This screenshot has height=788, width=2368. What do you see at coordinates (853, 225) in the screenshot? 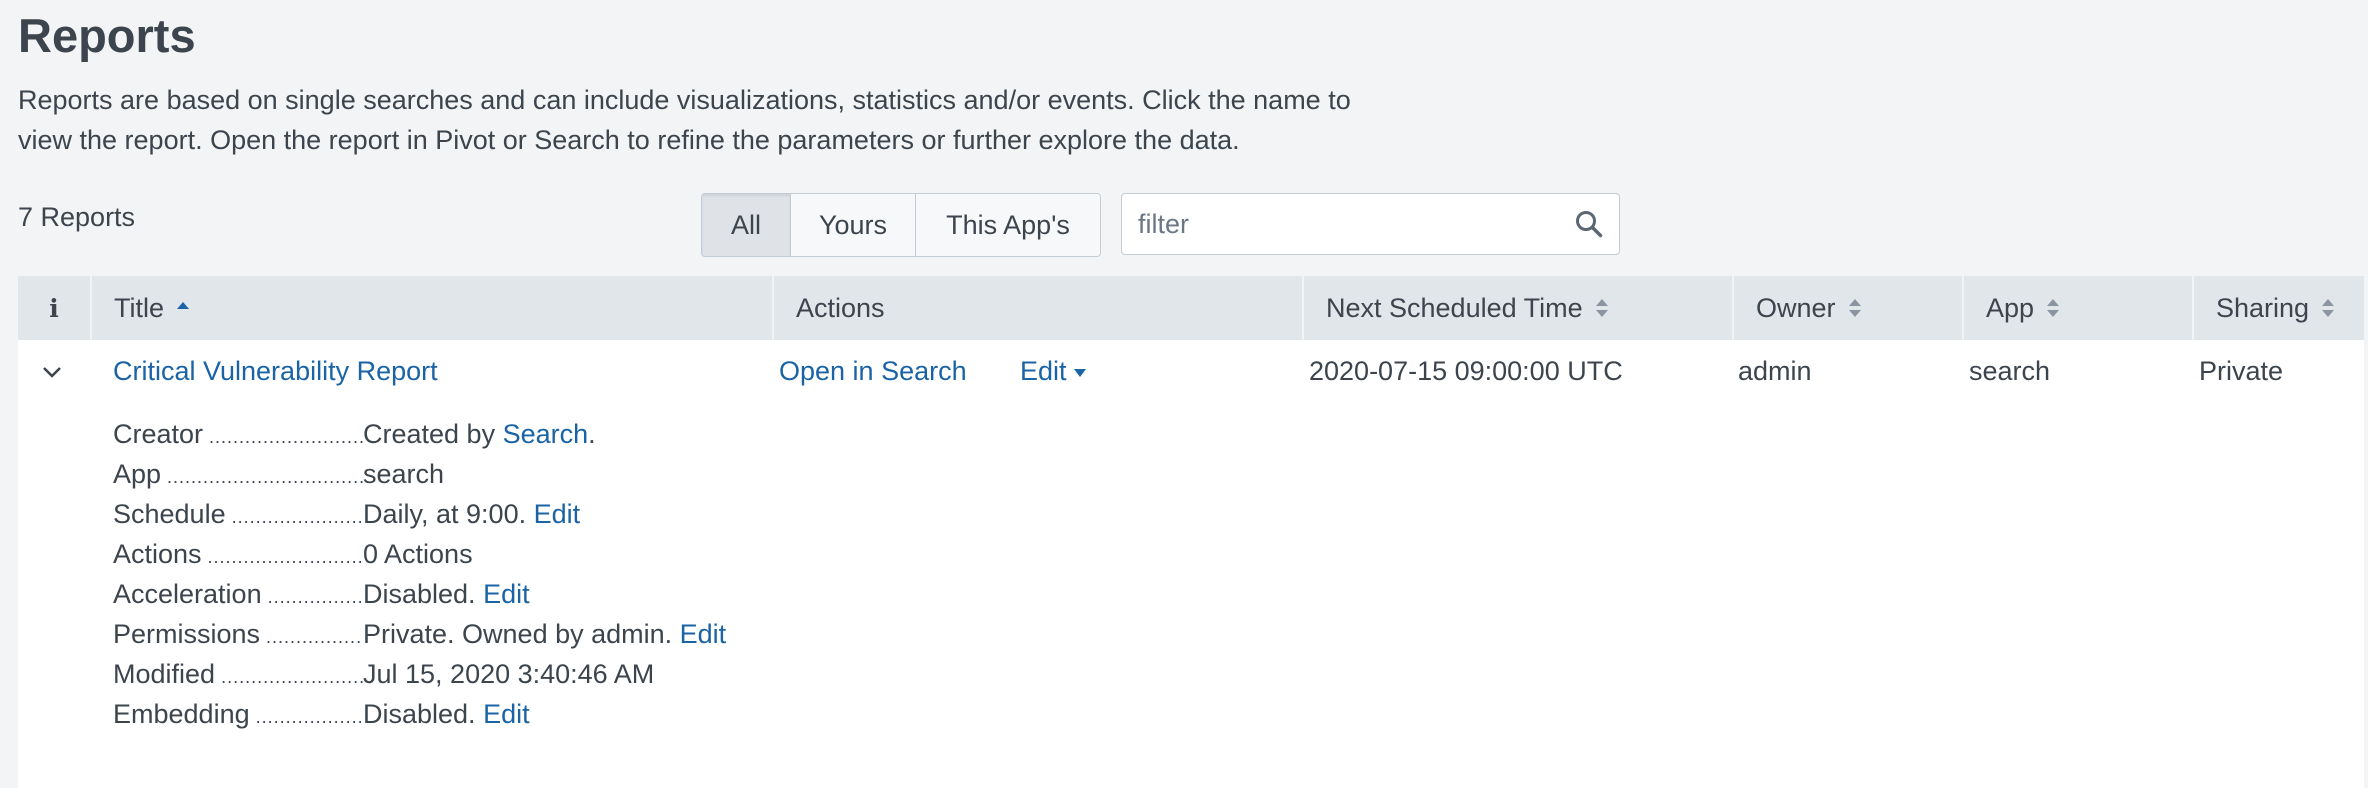
I see `filter-yours-button: Yours` at bounding box center [853, 225].